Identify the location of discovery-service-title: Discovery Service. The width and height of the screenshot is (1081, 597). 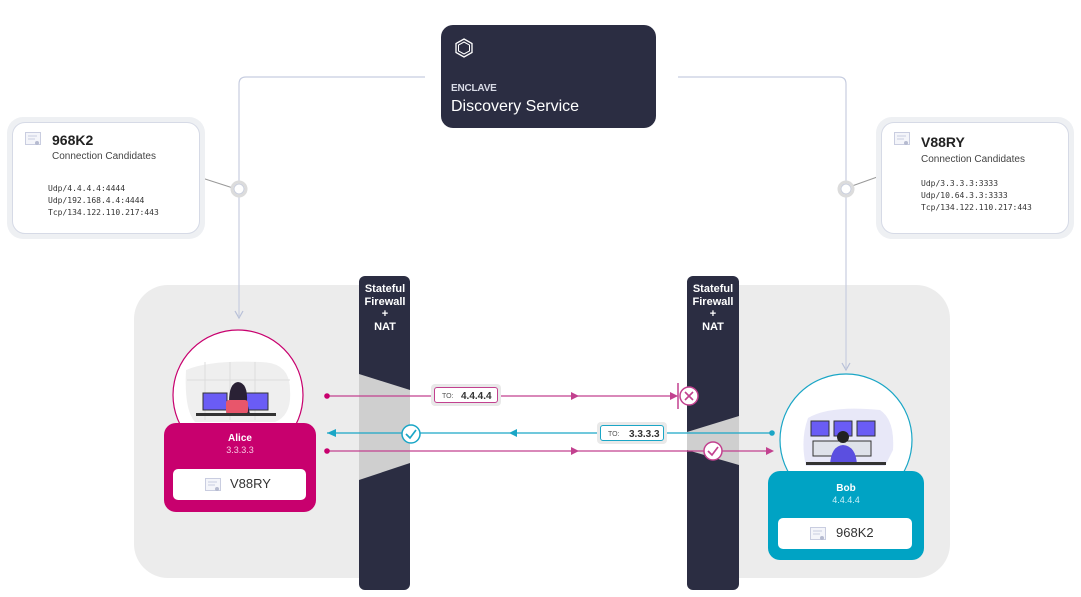
(515, 106).